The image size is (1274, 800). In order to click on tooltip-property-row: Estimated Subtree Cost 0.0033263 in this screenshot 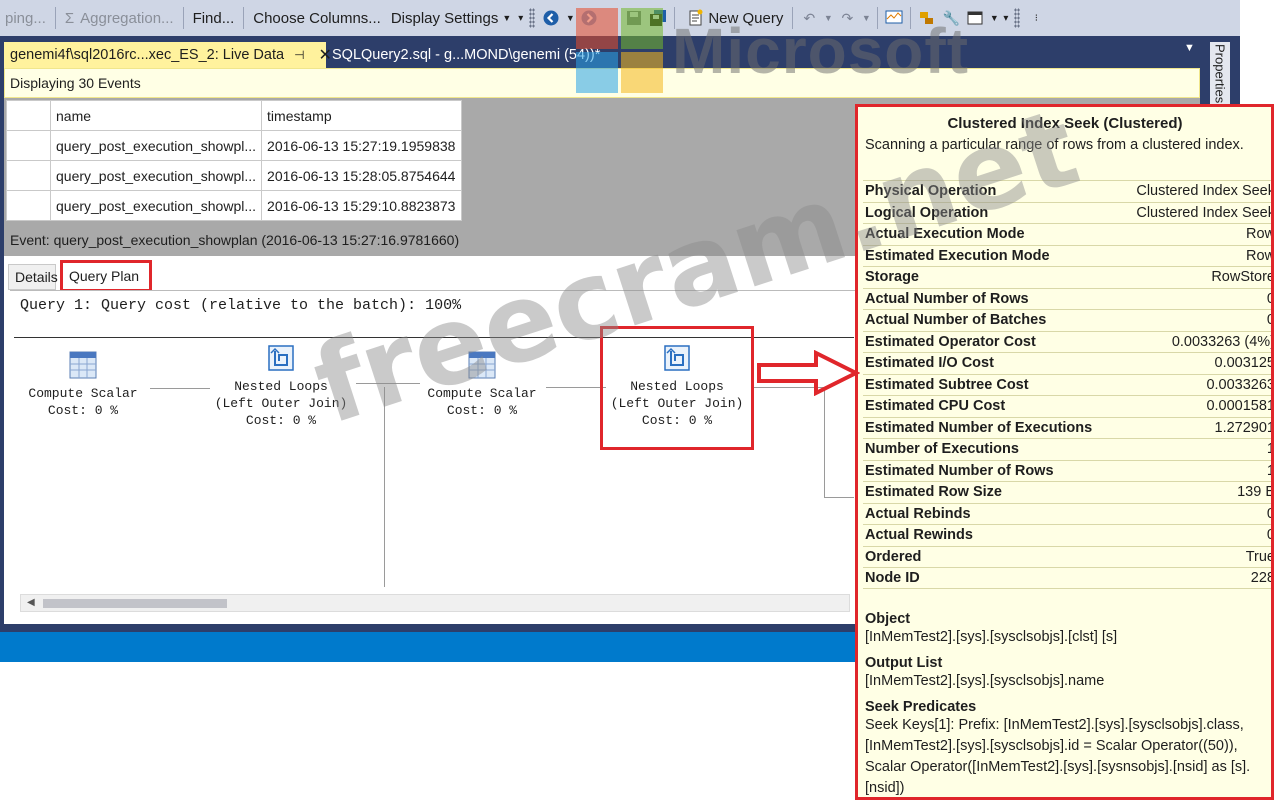, I will do `click(1067, 384)`.